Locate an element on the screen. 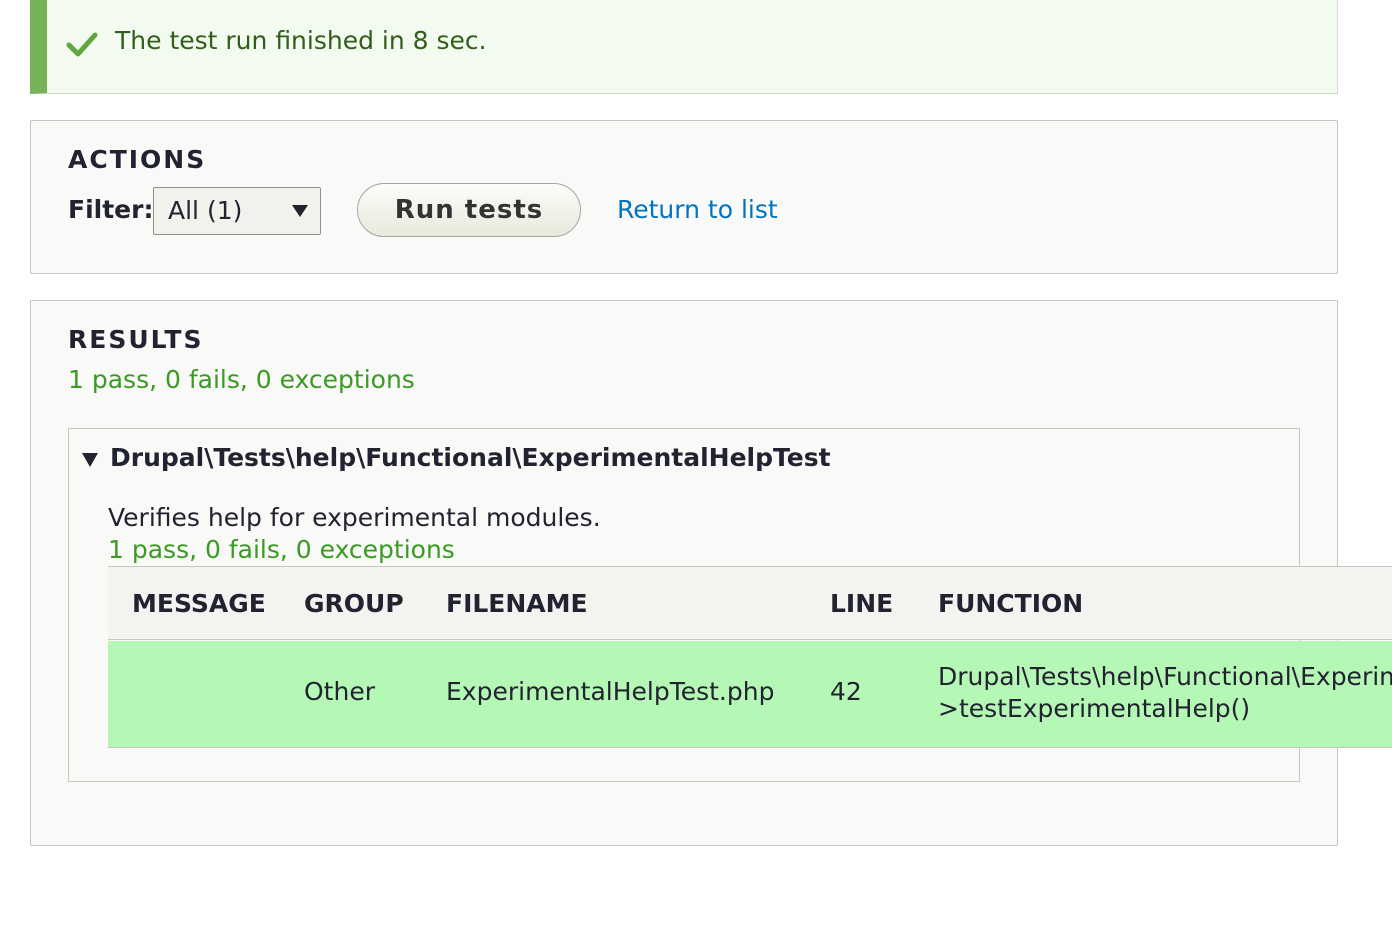  status-message: The test run finished in 8 sec. is located at coordinates (684, 47).